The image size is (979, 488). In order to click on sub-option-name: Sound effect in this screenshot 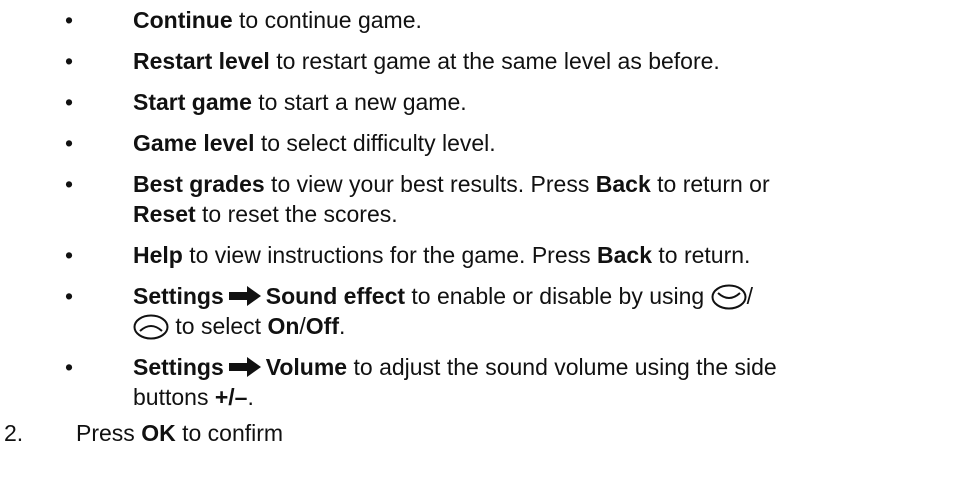, I will do `click(335, 296)`.